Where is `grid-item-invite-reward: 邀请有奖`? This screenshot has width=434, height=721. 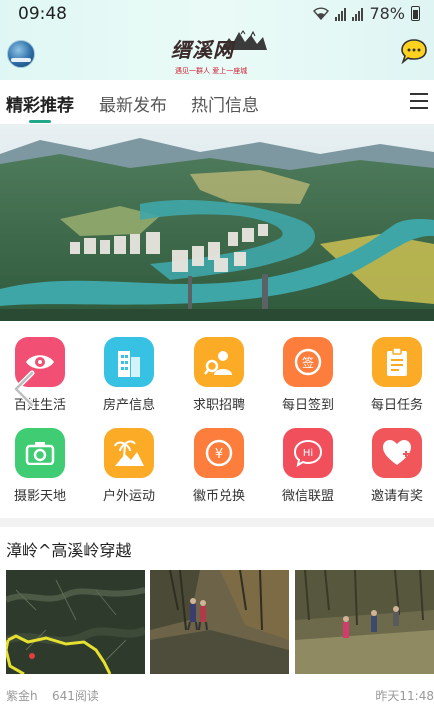 grid-item-invite-reward: 邀请有奖 is located at coordinates (395, 458).